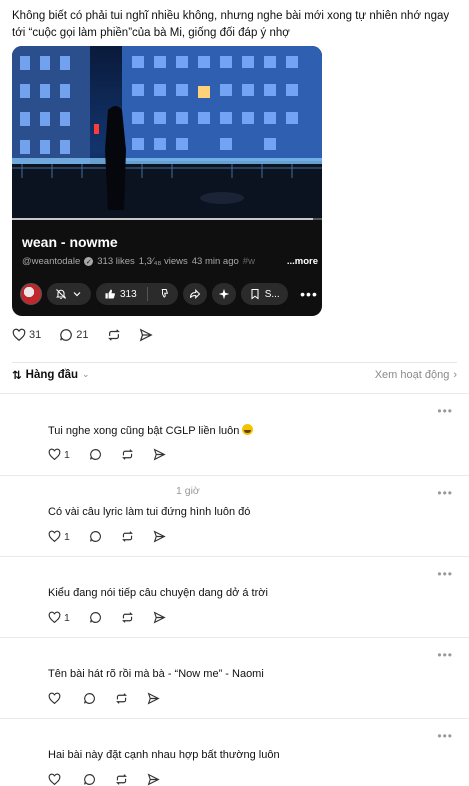 This screenshot has height=786, width=469. I want to click on remix-button, so click(223, 294).